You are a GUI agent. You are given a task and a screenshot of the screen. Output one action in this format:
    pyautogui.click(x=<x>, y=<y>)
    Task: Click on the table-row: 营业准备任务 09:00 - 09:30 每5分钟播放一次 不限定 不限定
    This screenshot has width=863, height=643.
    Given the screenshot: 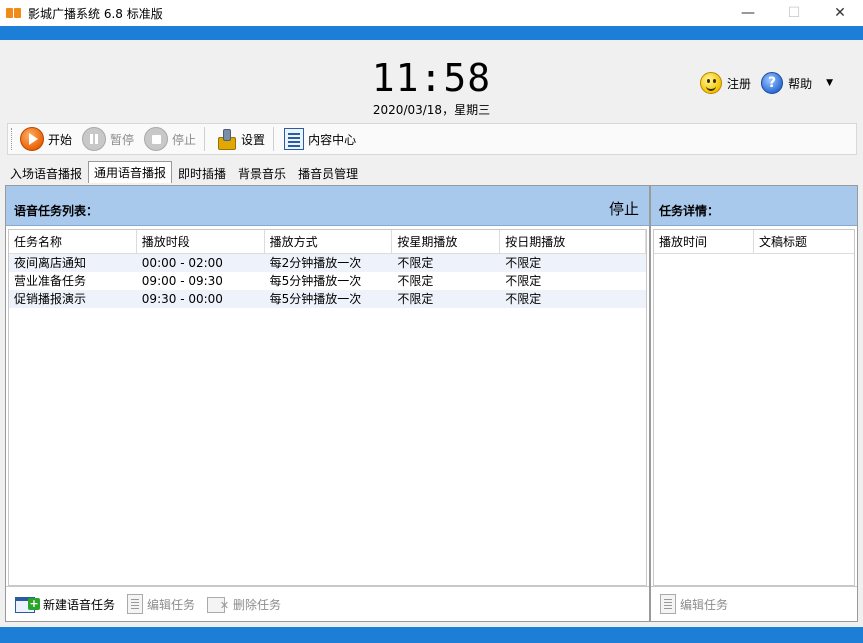 What is the action you would take?
    pyautogui.click(x=327, y=281)
    